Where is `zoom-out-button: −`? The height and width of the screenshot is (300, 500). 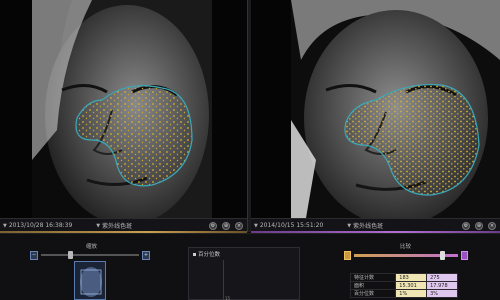 zoom-out-button: − is located at coordinates (34, 255).